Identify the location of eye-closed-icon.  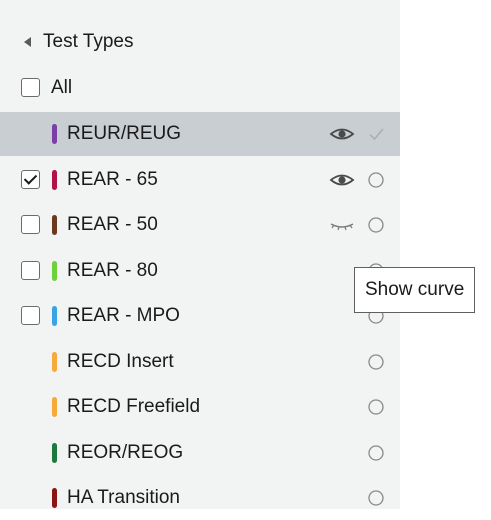
(342, 225).